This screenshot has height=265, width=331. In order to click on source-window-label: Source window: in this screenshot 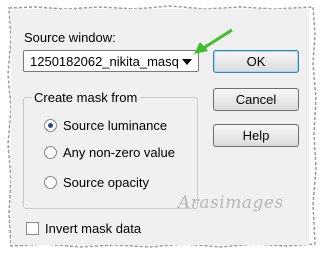, I will do `click(70, 37)`.